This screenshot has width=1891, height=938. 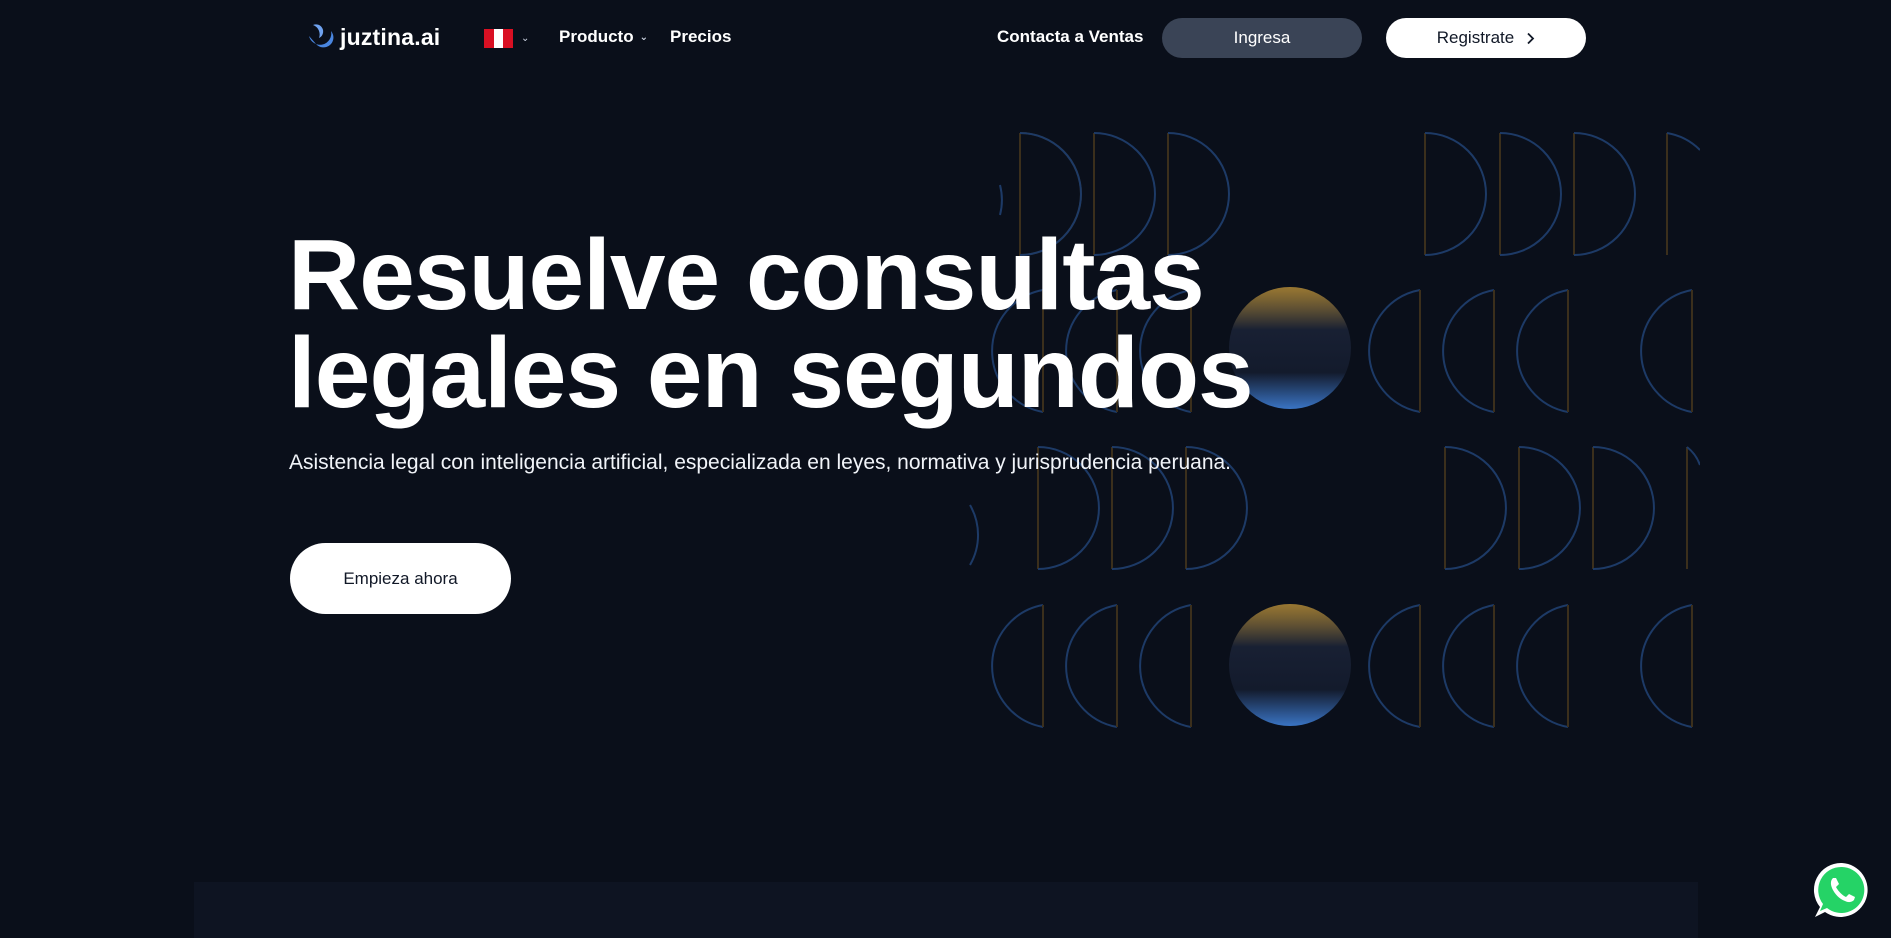 I want to click on hero-title-line-1: Resuelve consultas, so click(x=746, y=275).